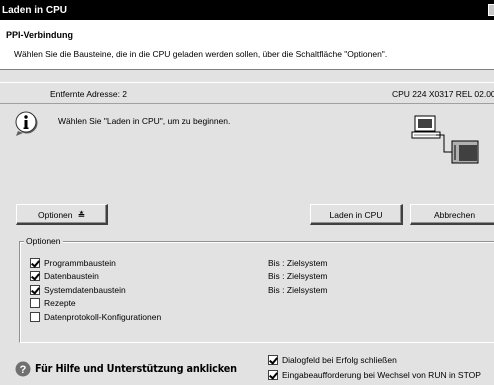 This screenshot has width=494, height=385. What do you see at coordinates (339, 359) in the screenshot?
I see `option-label: Dialogfeld bei Erfolg schließen` at bounding box center [339, 359].